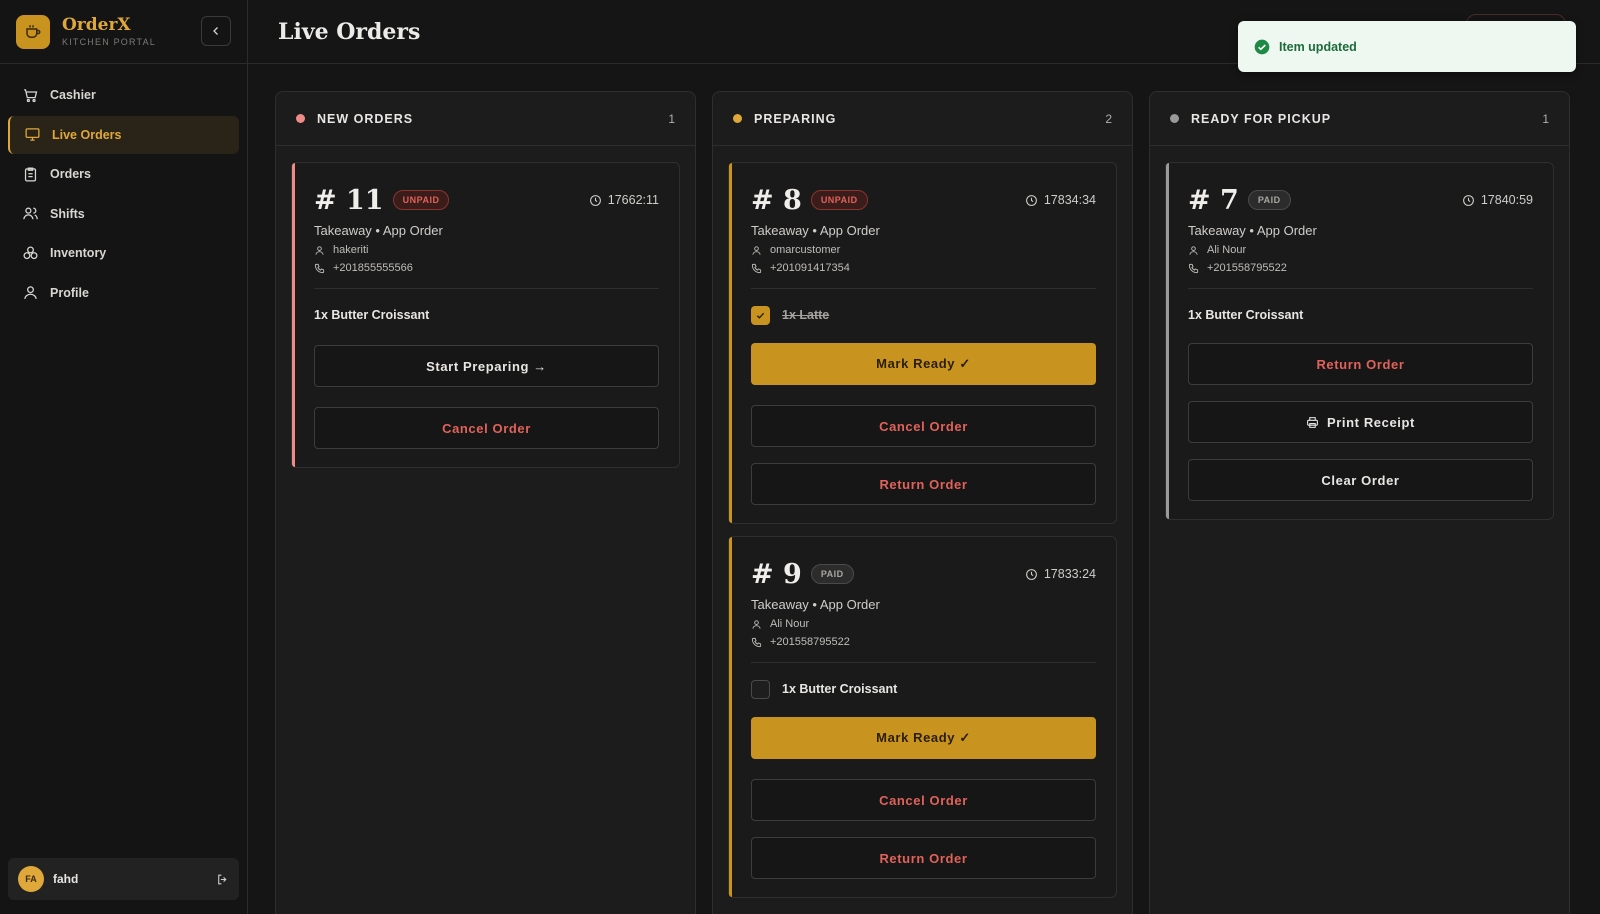 The height and width of the screenshot is (914, 1600). What do you see at coordinates (1360, 480) in the screenshot?
I see `clear-order-button: Clear Order` at bounding box center [1360, 480].